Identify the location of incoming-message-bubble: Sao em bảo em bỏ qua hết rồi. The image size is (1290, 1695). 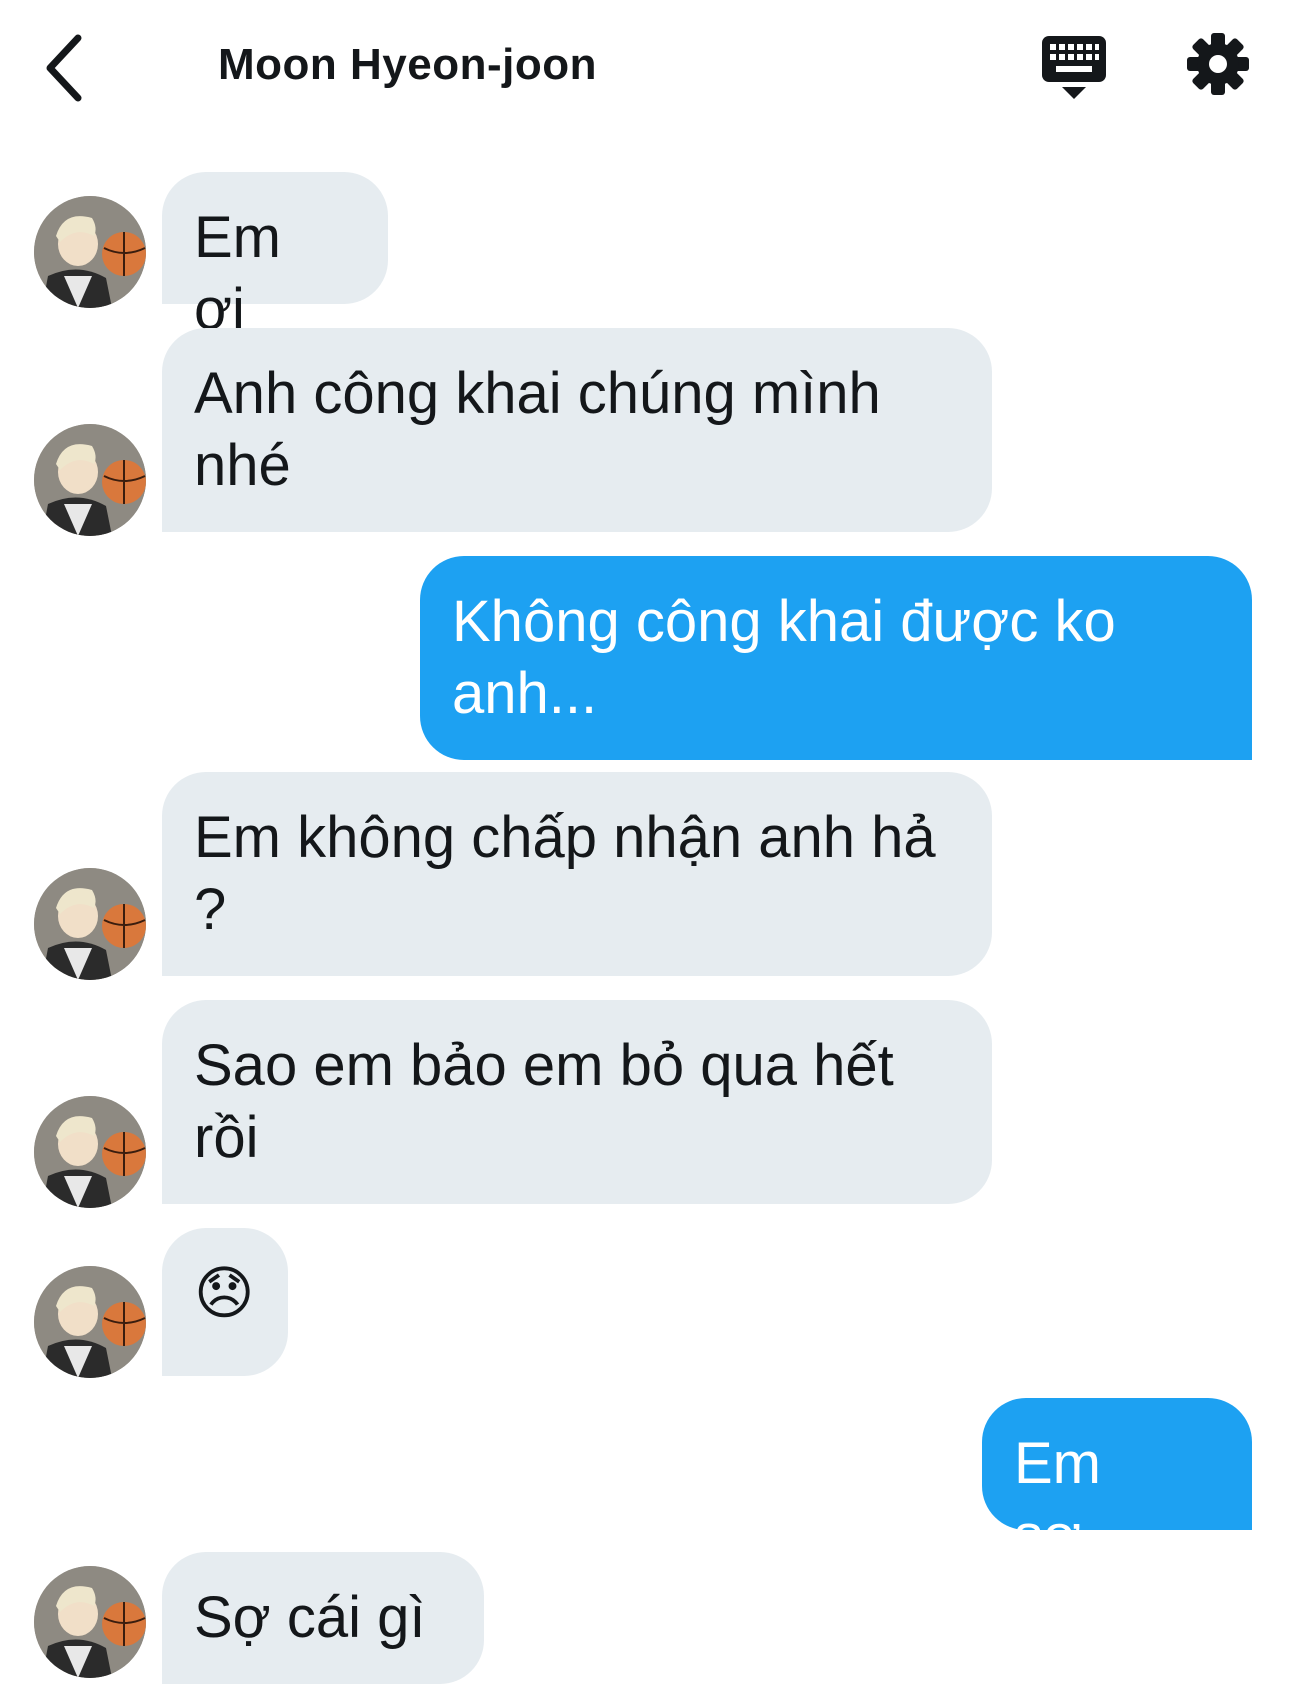
(577, 1102).